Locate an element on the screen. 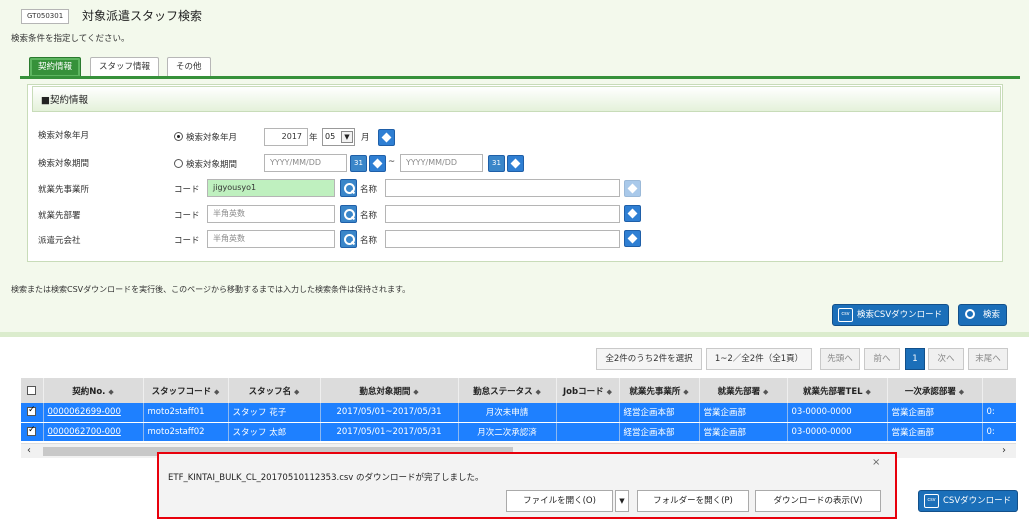 The image size is (1029, 519). column-header: 就業先部署 ◆ is located at coordinates (743, 390).